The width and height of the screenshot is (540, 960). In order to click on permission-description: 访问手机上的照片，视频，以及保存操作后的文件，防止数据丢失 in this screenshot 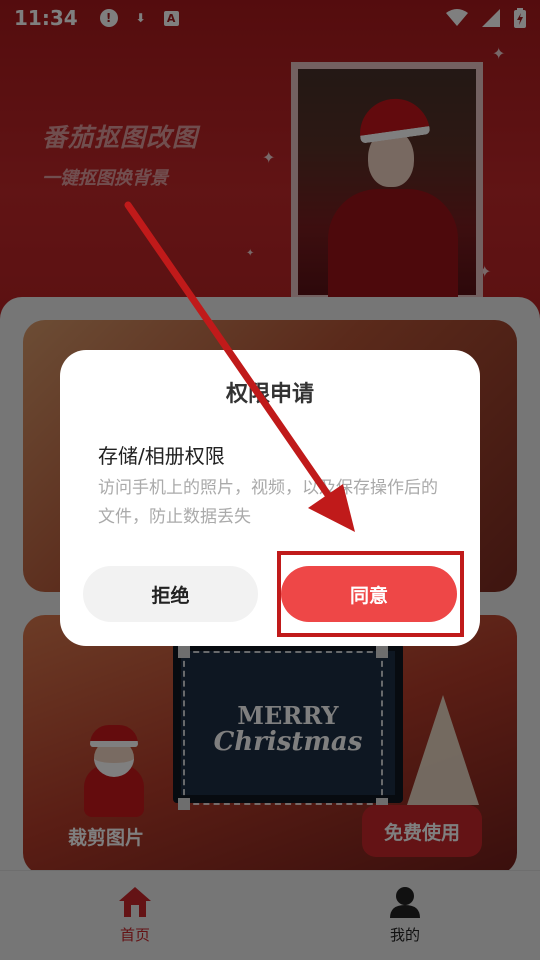, I will do `click(268, 502)`.